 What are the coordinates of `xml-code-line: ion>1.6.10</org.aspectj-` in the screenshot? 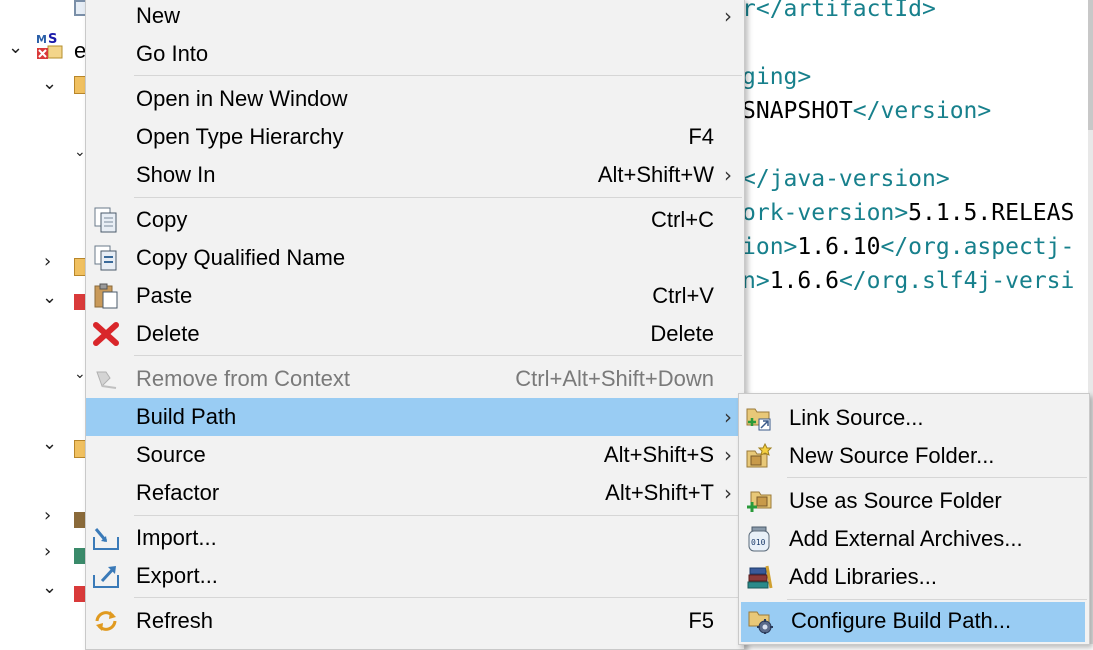 It's located at (908, 247).